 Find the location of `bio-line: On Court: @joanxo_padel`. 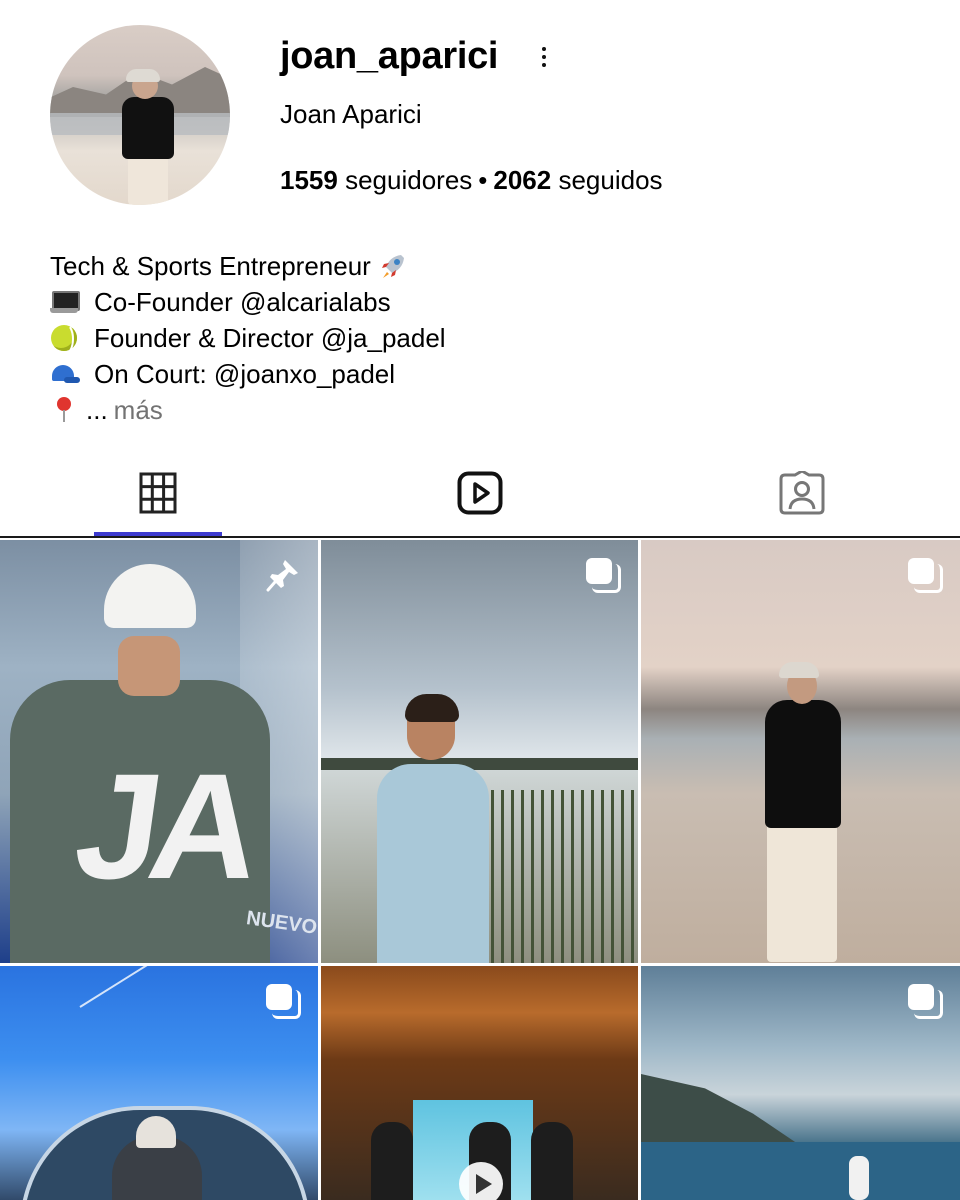

bio-line: On Court: @joanxo_padel is located at coordinates (248, 374).